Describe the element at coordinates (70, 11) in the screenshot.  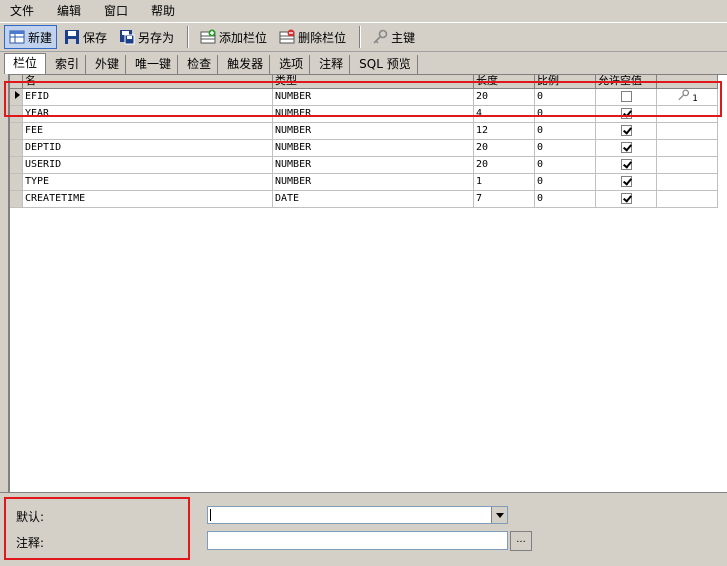
I see `menu-edit: 编辑` at that location.